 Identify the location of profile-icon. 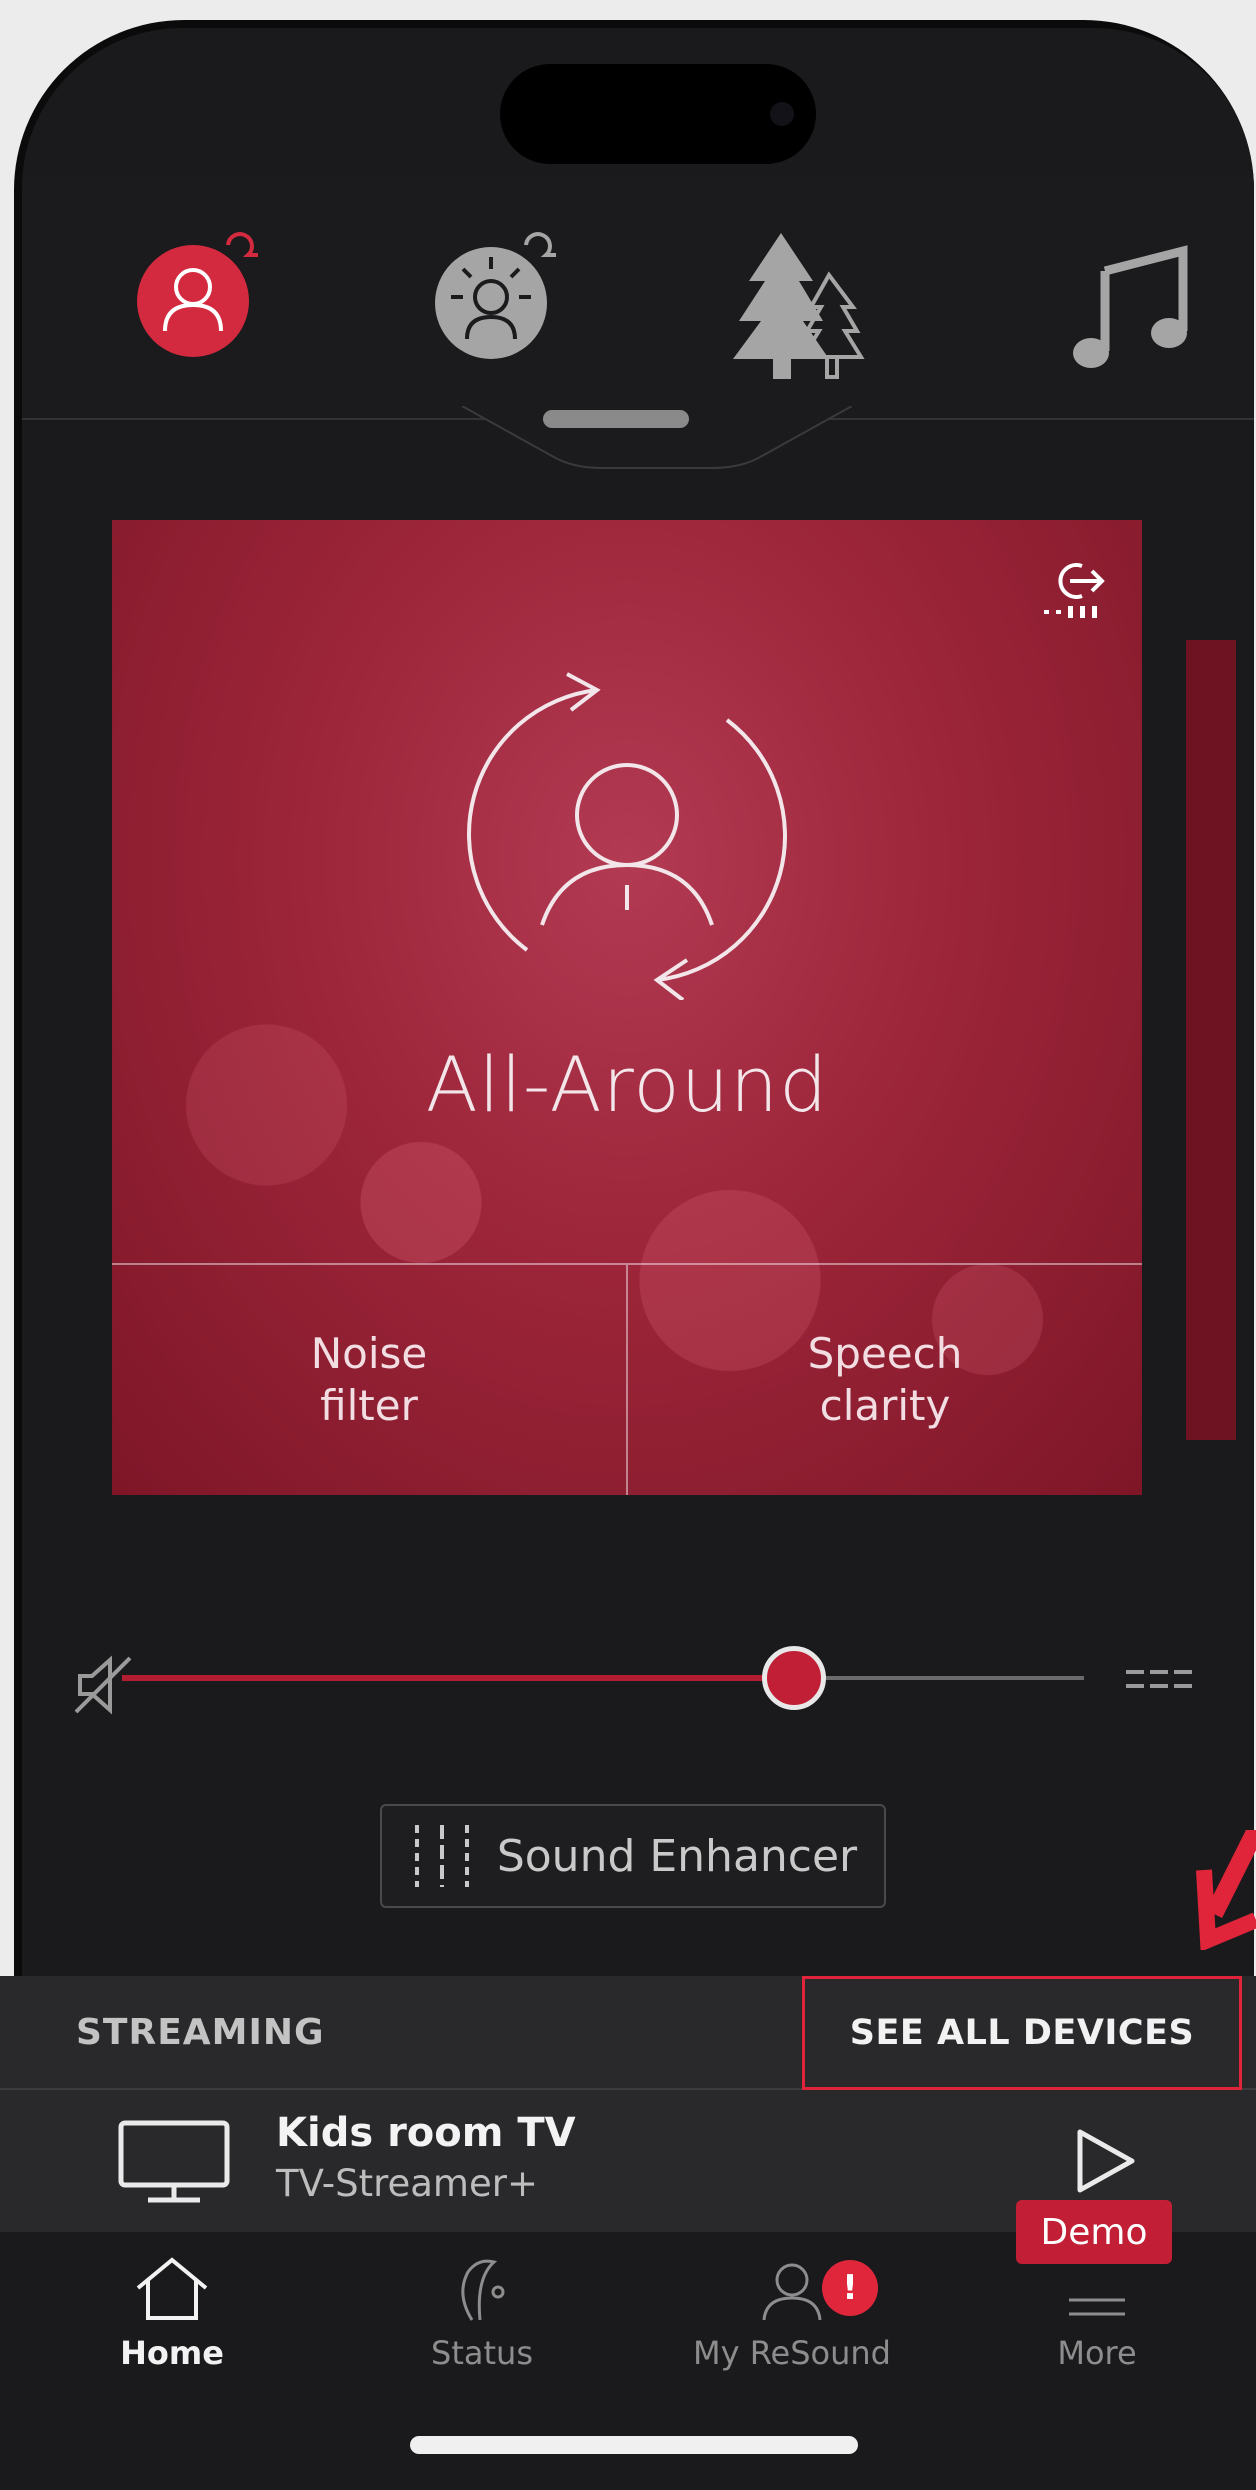
(792, 2292).